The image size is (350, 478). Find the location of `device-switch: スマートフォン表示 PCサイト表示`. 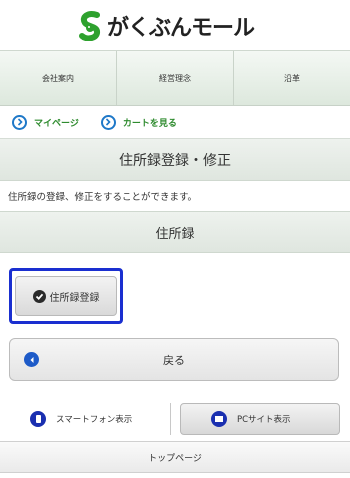

device-switch: スマートフォン表示 PCサイト表示 is located at coordinates (175, 419).